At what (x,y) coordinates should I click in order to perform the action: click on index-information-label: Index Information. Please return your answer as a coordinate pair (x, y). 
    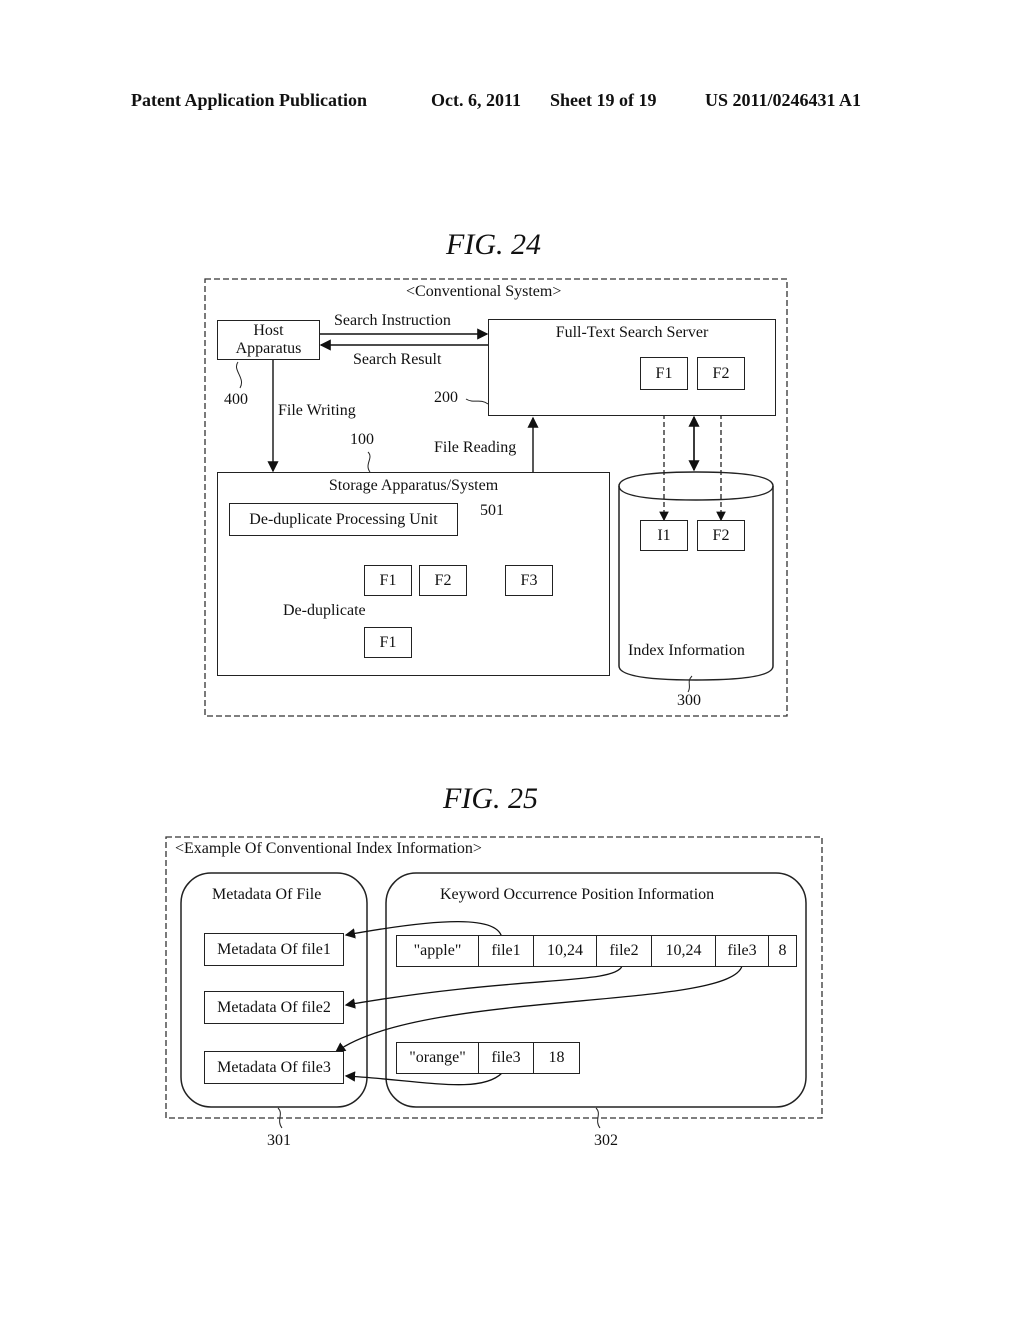
    Looking at the image, I should click on (686, 650).